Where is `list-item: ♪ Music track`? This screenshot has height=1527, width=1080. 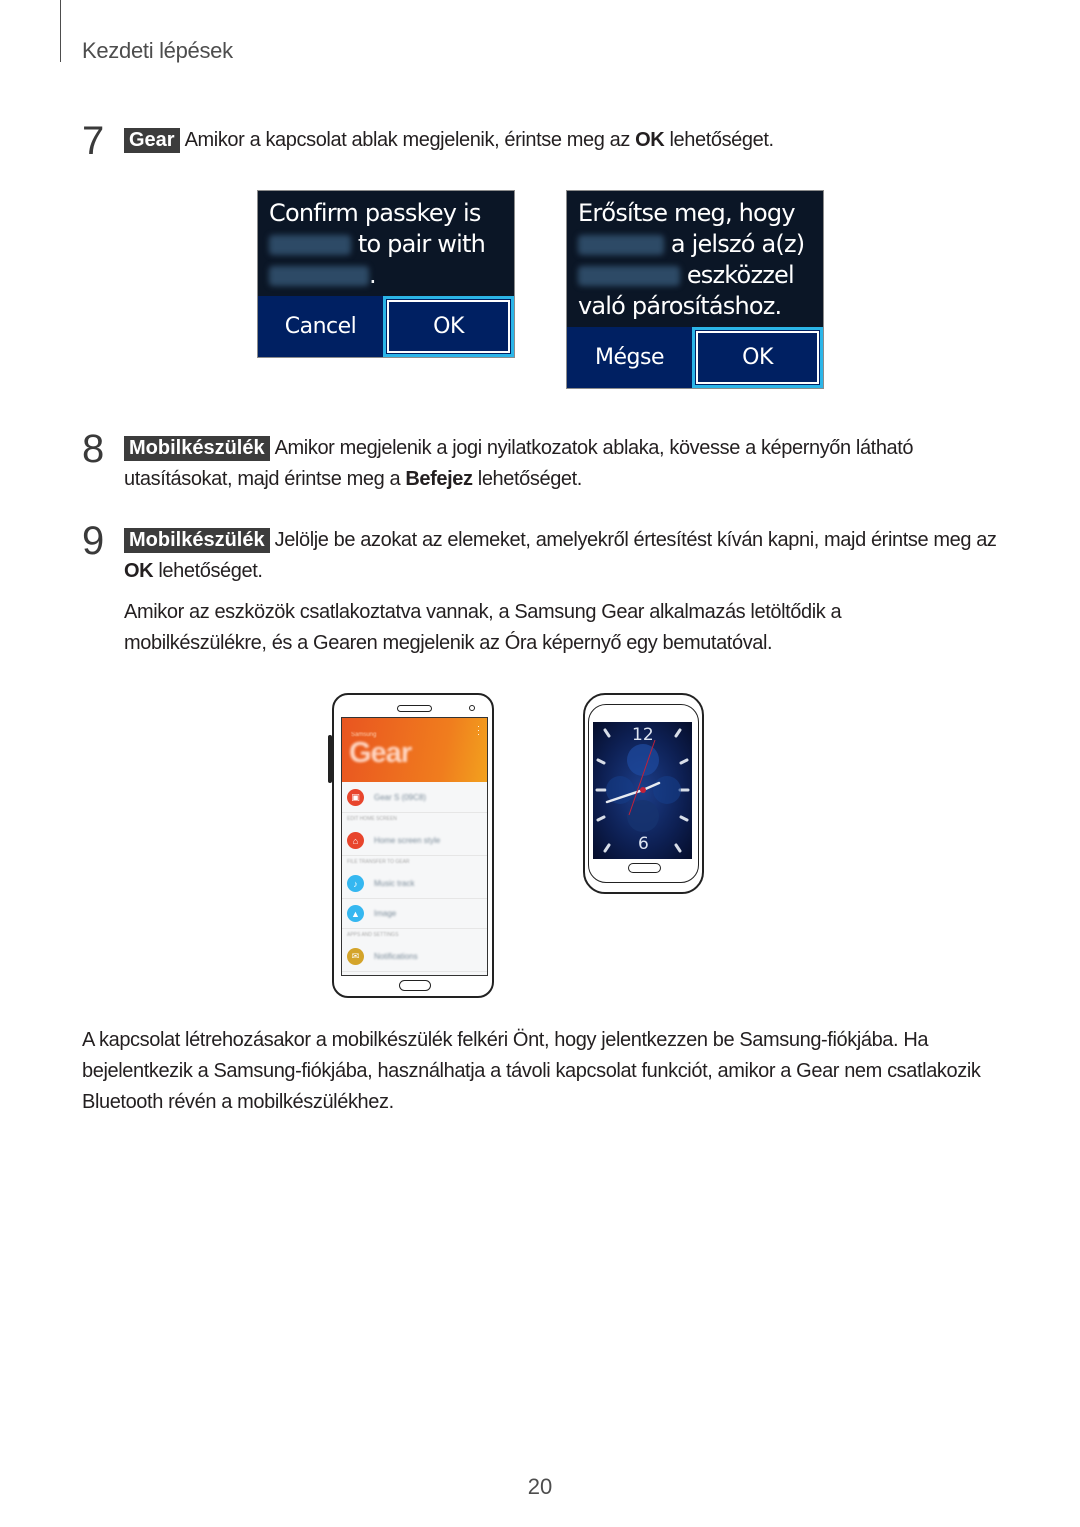
list-item: ♪ Music track is located at coordinates (414, 884).